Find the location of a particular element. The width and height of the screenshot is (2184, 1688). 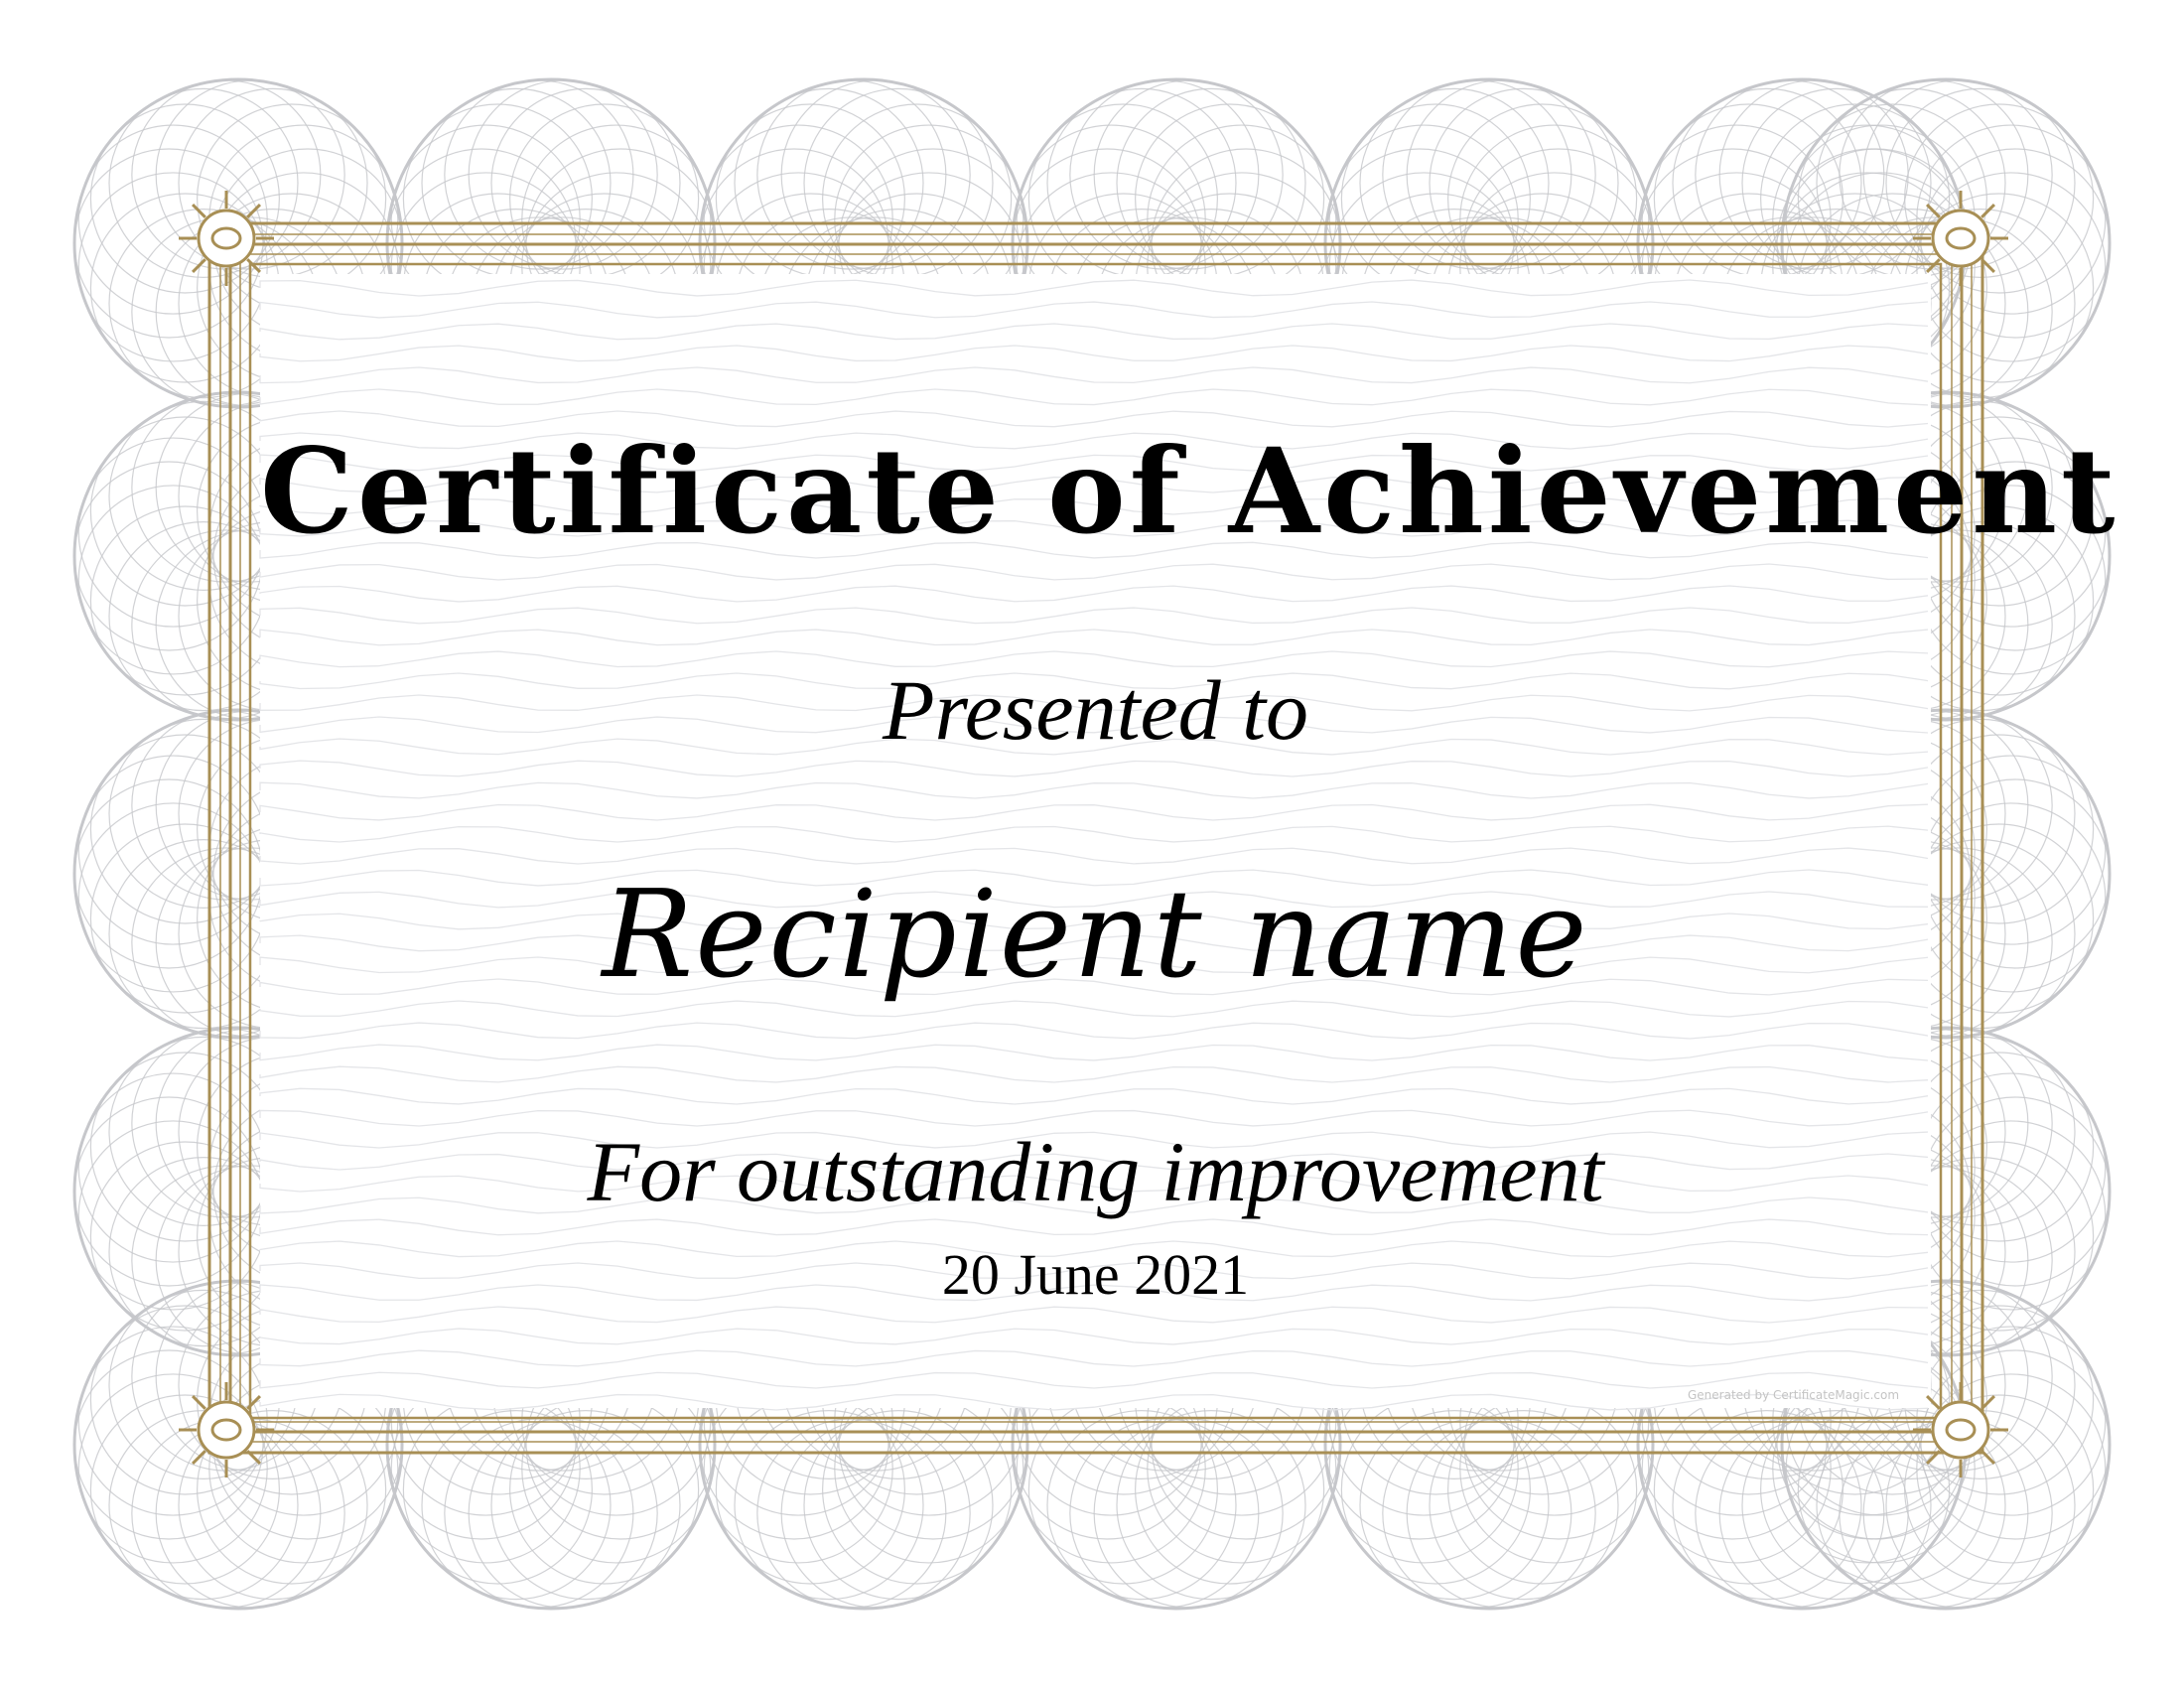

generator-watermark: Generated by CertificateMagic.com is located at coordinates (1794, 1395).